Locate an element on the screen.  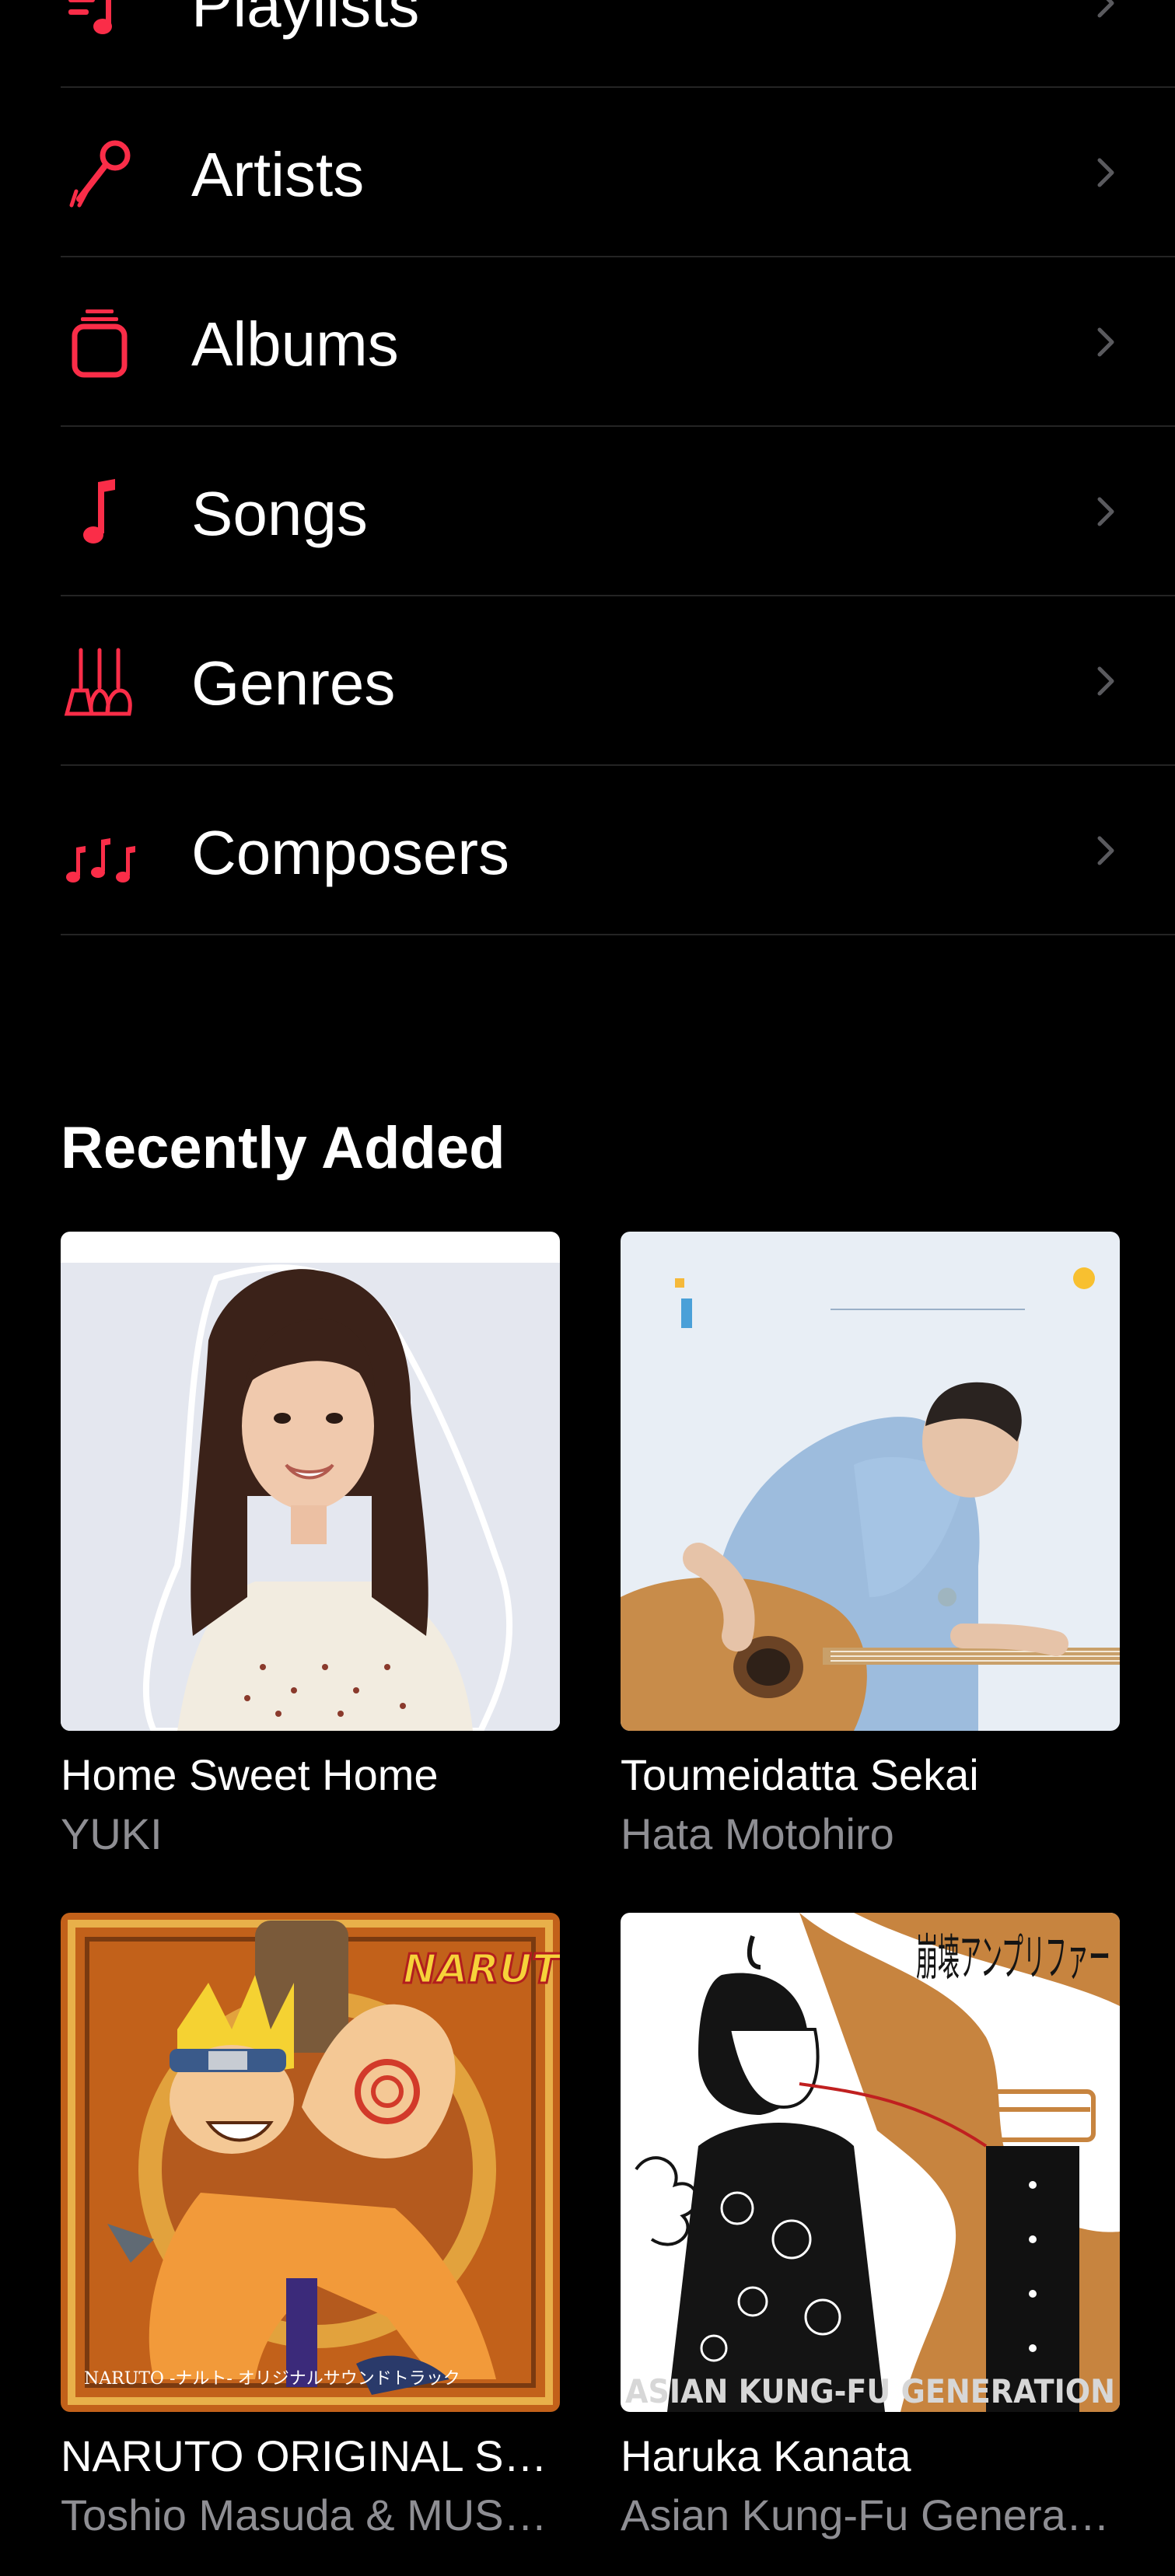
cover-title-text: 崩壊アンプリファー is located at coordinates (1013, 1958).